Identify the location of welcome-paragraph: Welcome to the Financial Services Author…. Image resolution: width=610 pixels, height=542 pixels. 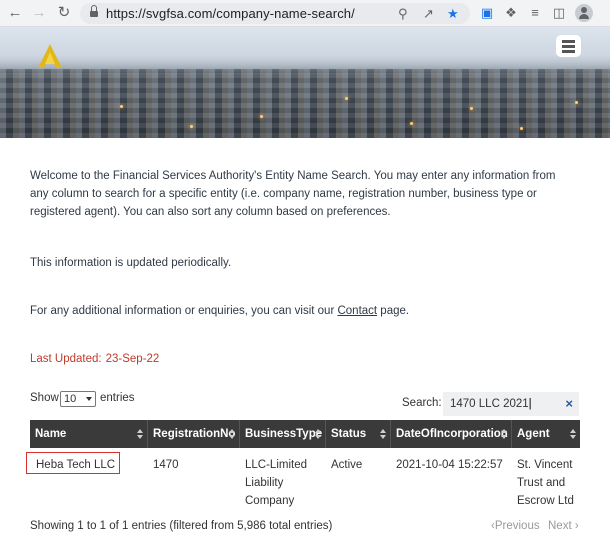
(293, 194).